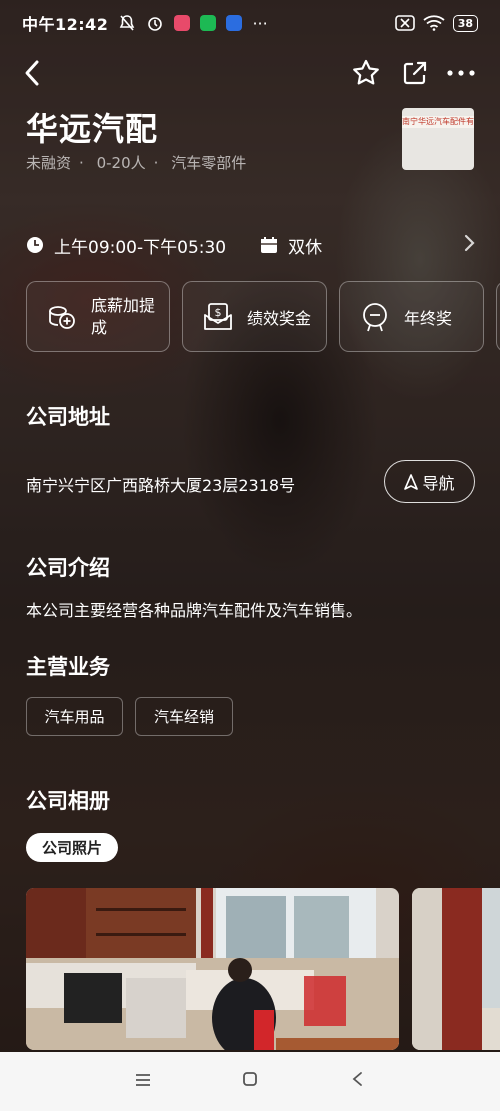  Describe the element at coordinates (260, 23) in the screenshot. I see `more-dots-icon: ···` at that location.